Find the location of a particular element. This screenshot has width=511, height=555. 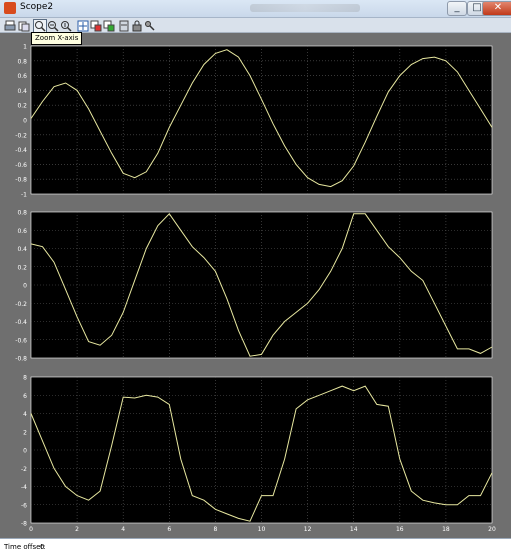

y-tick-label: 2 is located at coordinates (25, 432).